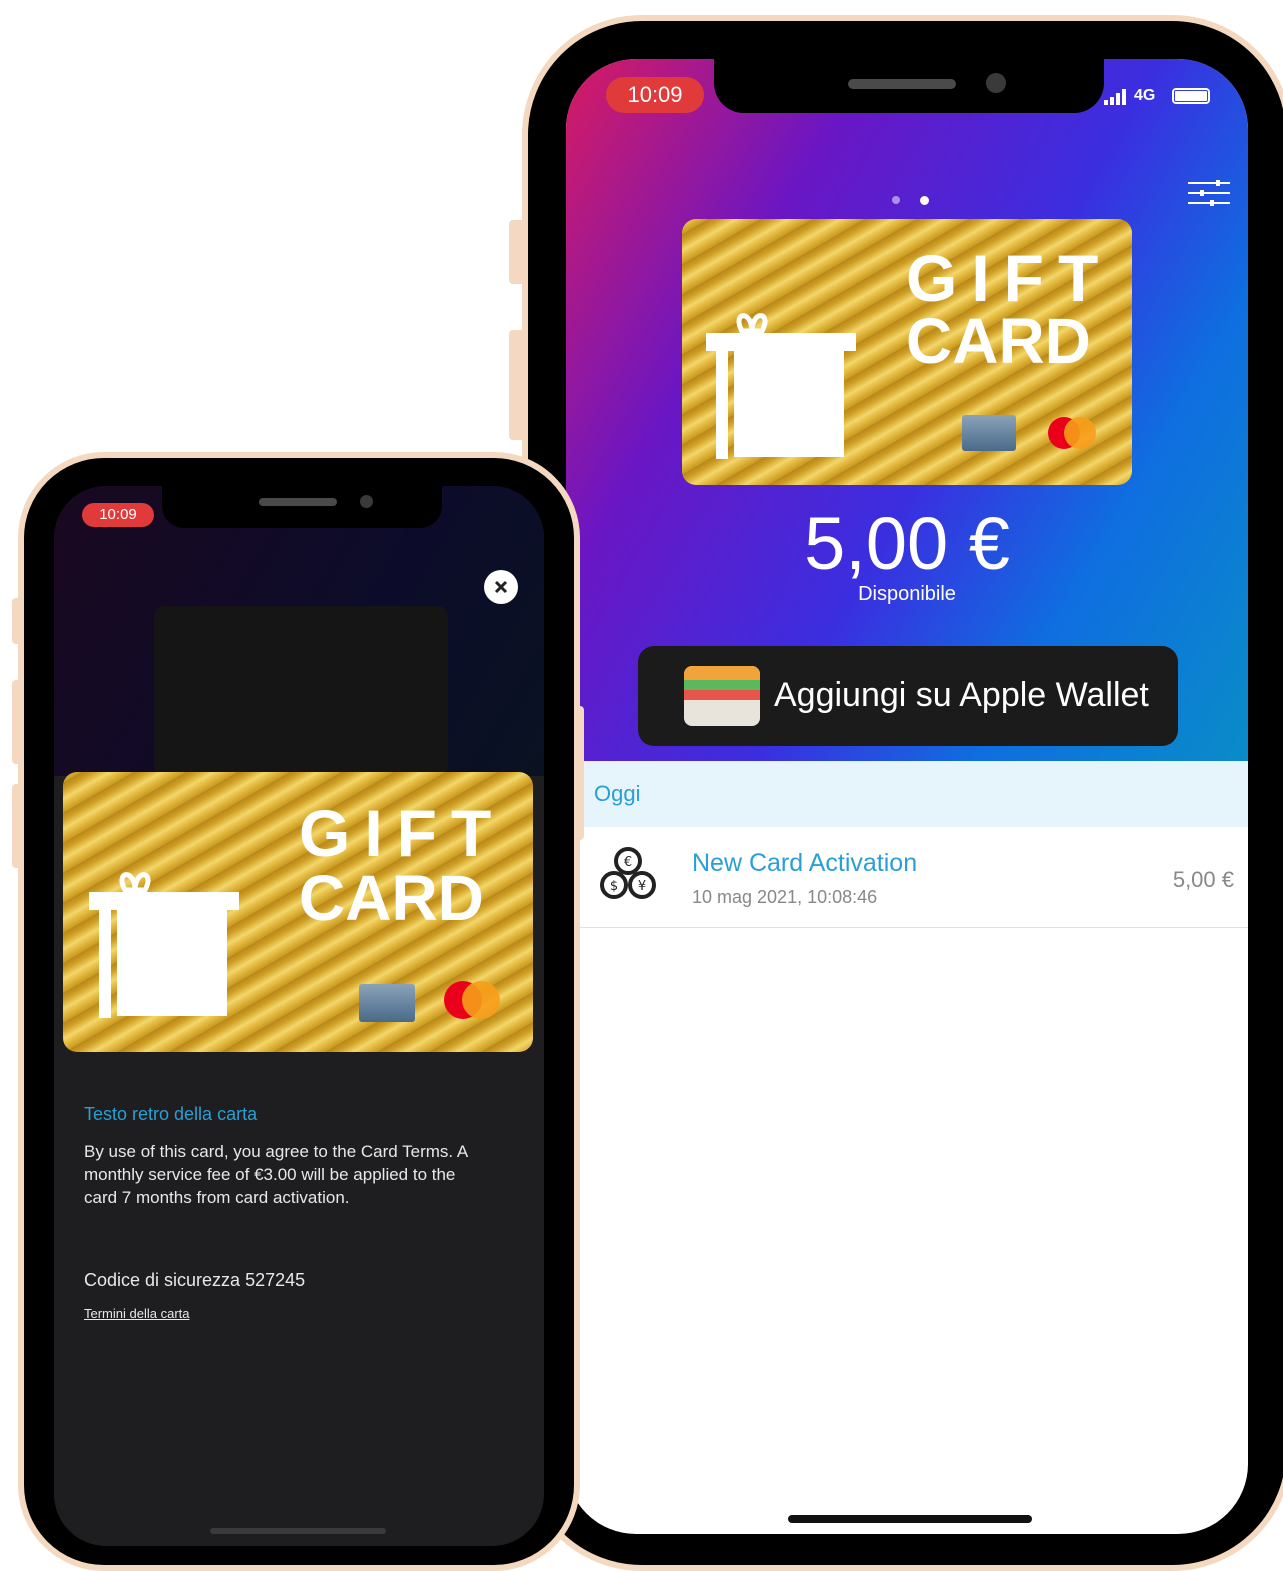 Image resolution: width=1283 pixels, height=1571 pixels. I want to click on add-to-apple-wallet-button: Aggiungi su Apple Wallet, so click(908, 696).